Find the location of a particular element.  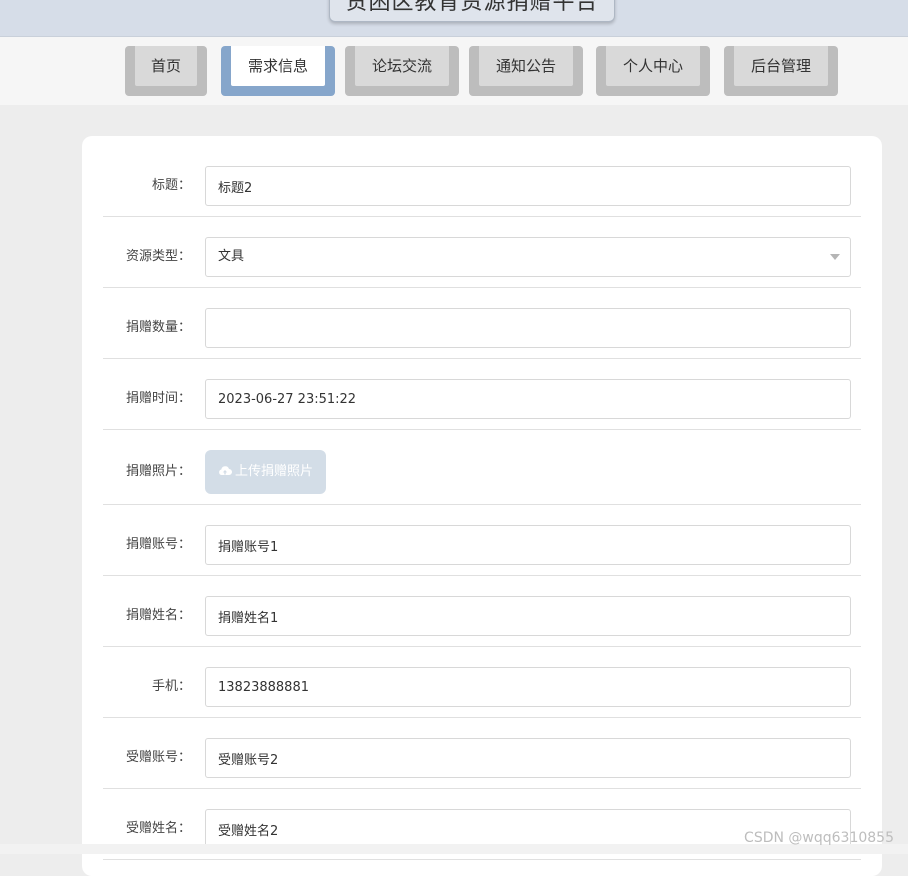

field-label: 捐赠照片： is located at coordinates (158, 471).